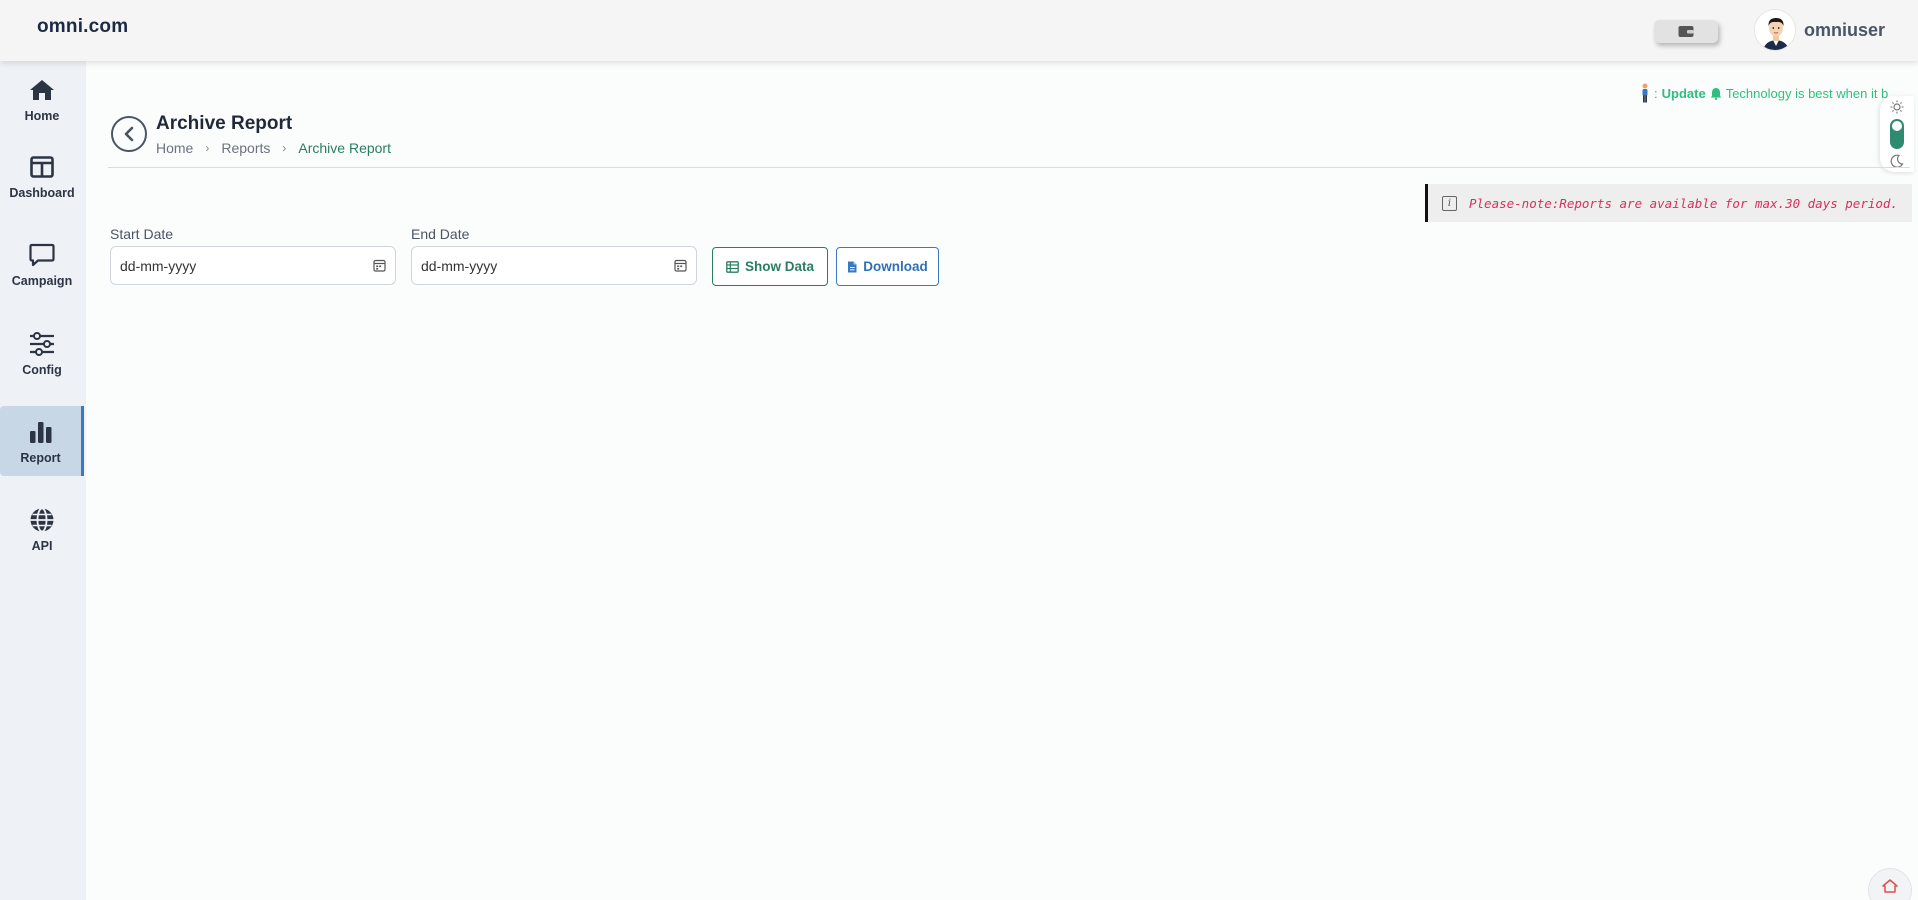 The width and height of the screenshot is (1918, 900). I want to click on bar-chart-icon, so click(41, 432).